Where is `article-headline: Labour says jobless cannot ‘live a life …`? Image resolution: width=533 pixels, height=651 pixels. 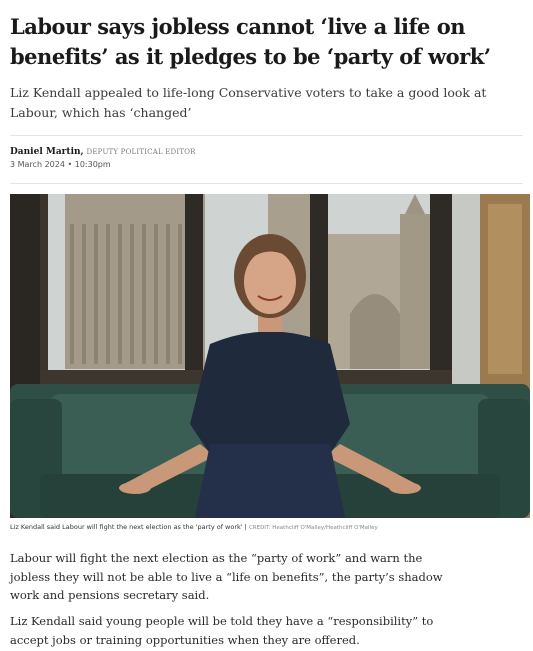
article-headline: Labour says jobless cannot ‘live a life … is located at coordinates (250, 41).